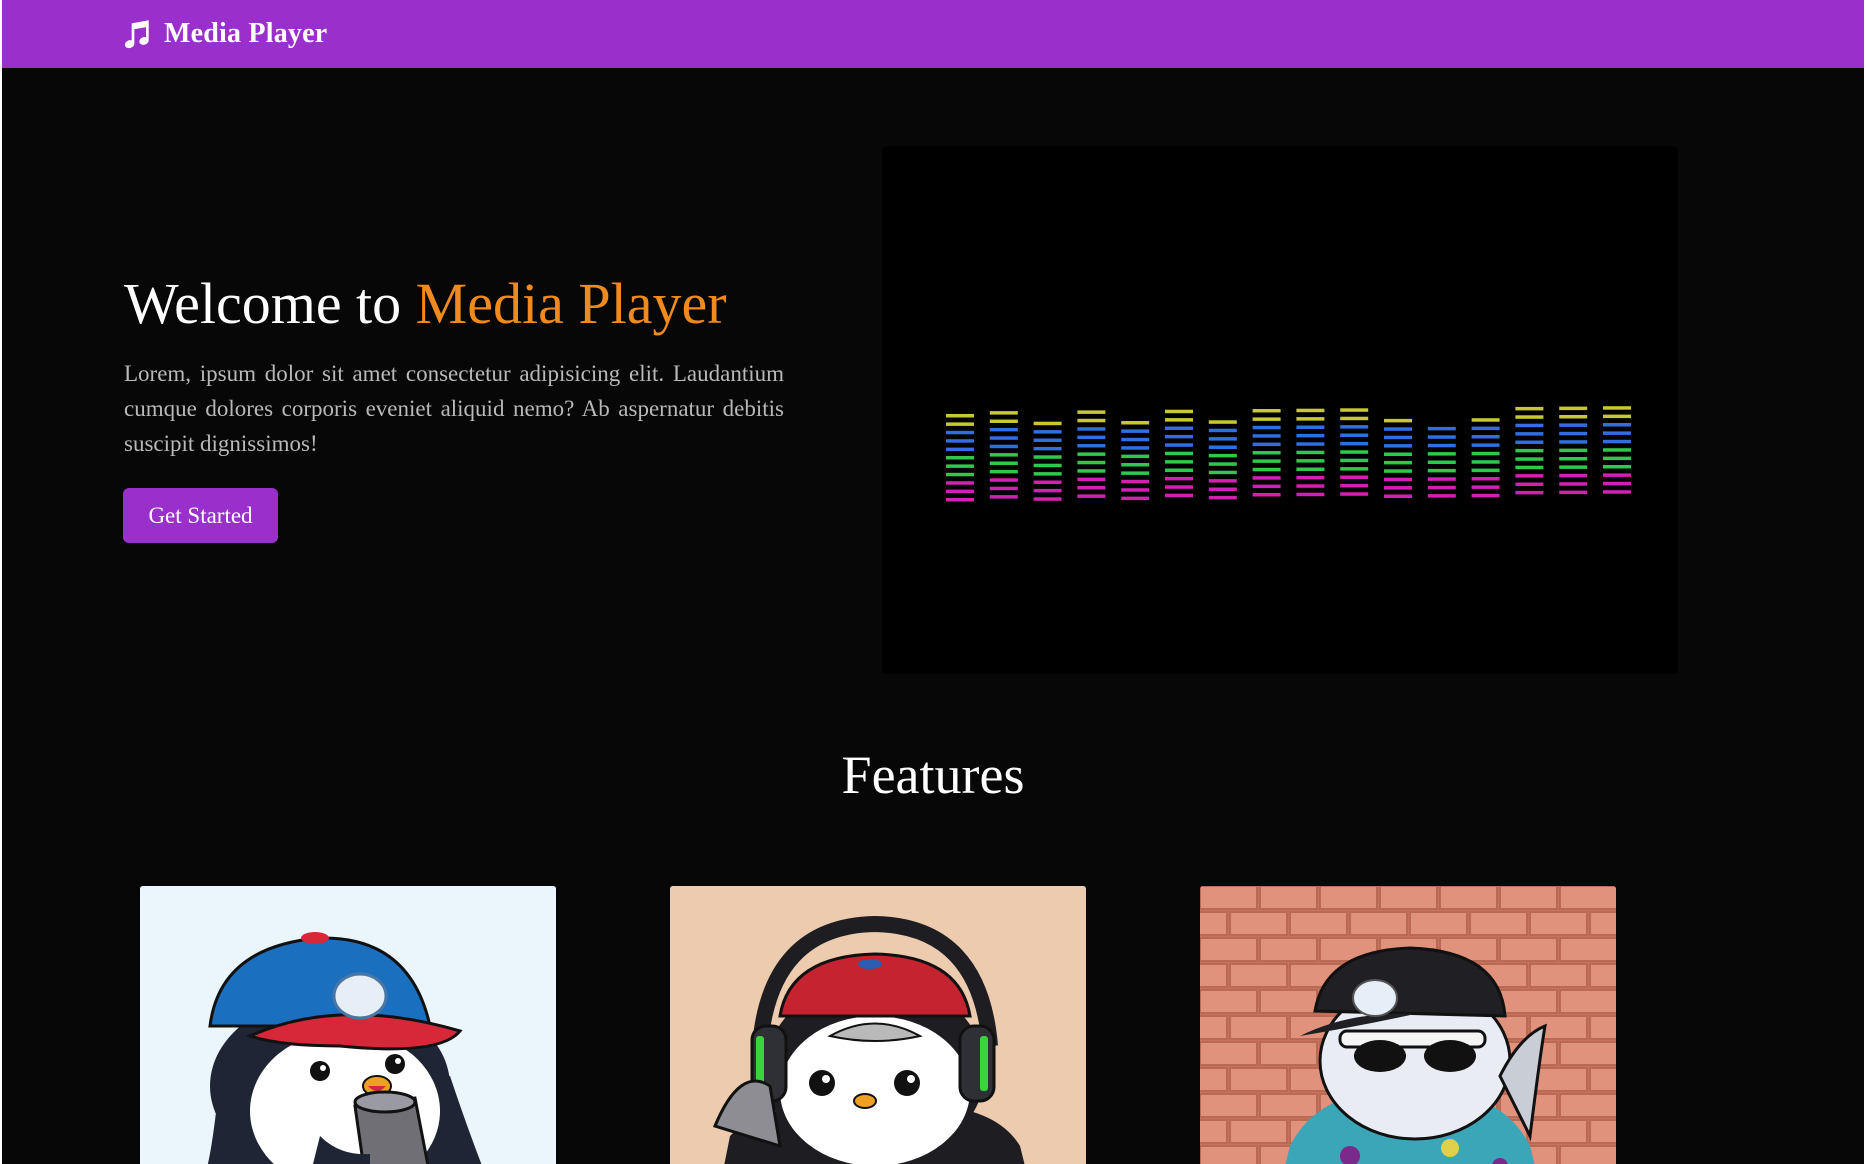 Image resolution: width=1866 pixels, height=1164 pixels. Describe the element at coordinates (200, 515) in the screenshot. I see `get-started-button: Get Started` at that location.